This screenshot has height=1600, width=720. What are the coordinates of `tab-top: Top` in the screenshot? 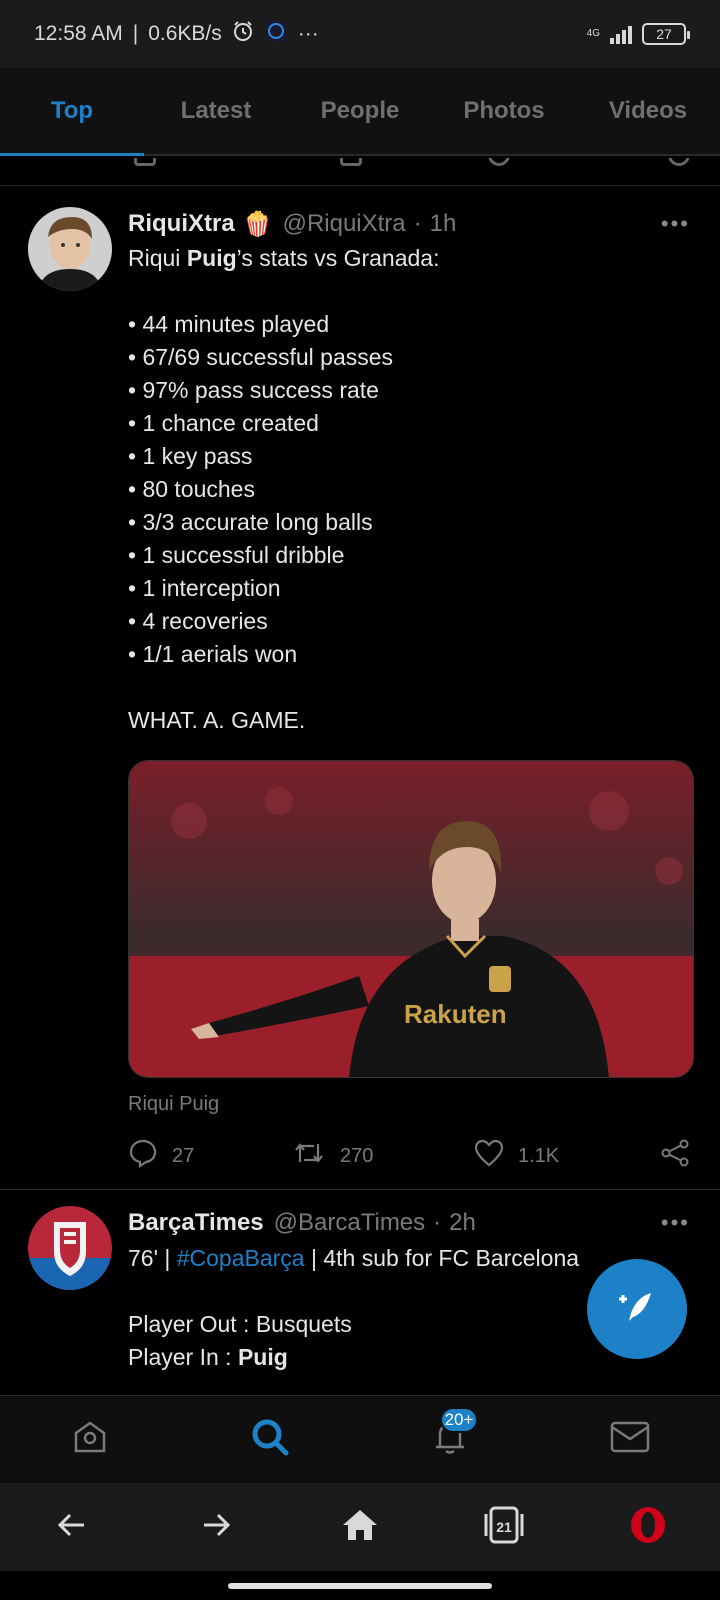 It's located at (72, 112).